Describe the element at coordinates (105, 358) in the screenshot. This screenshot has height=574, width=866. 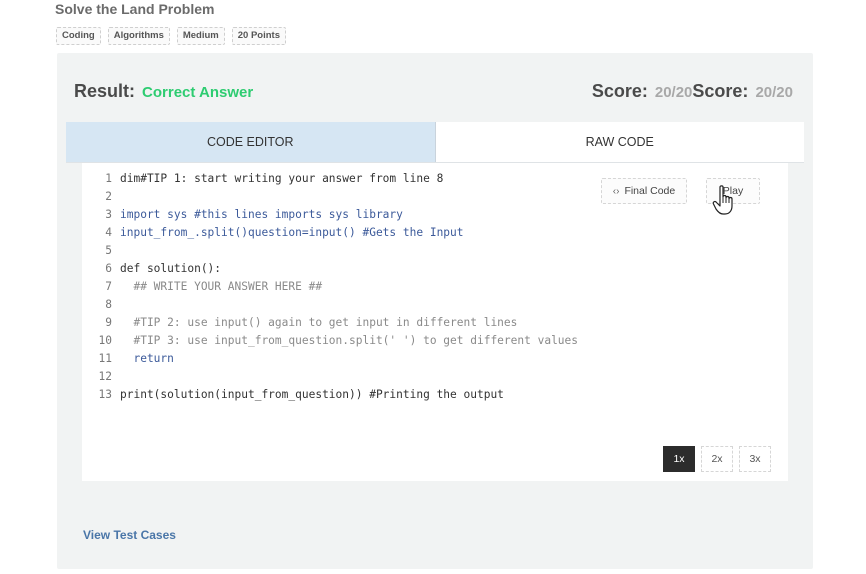
I see `line-number: 11` at that location.